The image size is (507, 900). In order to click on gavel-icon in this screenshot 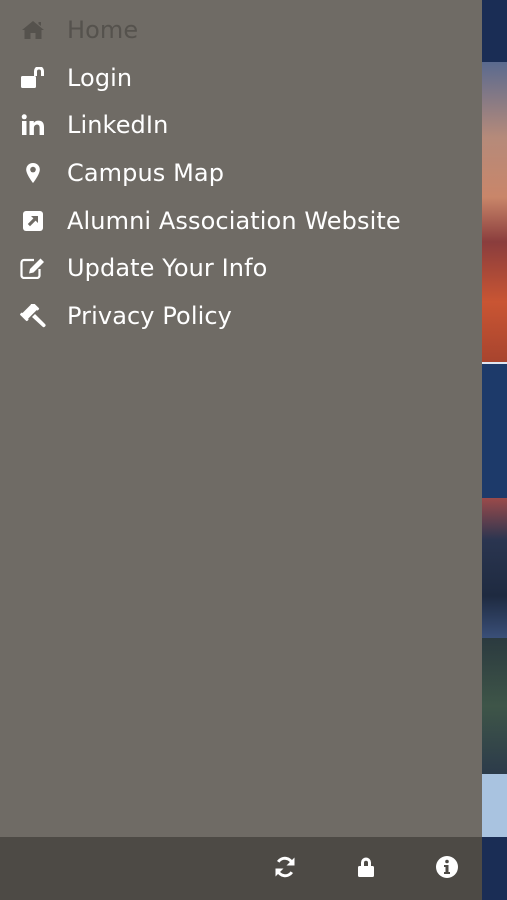, I will do `click(33, 316)`.